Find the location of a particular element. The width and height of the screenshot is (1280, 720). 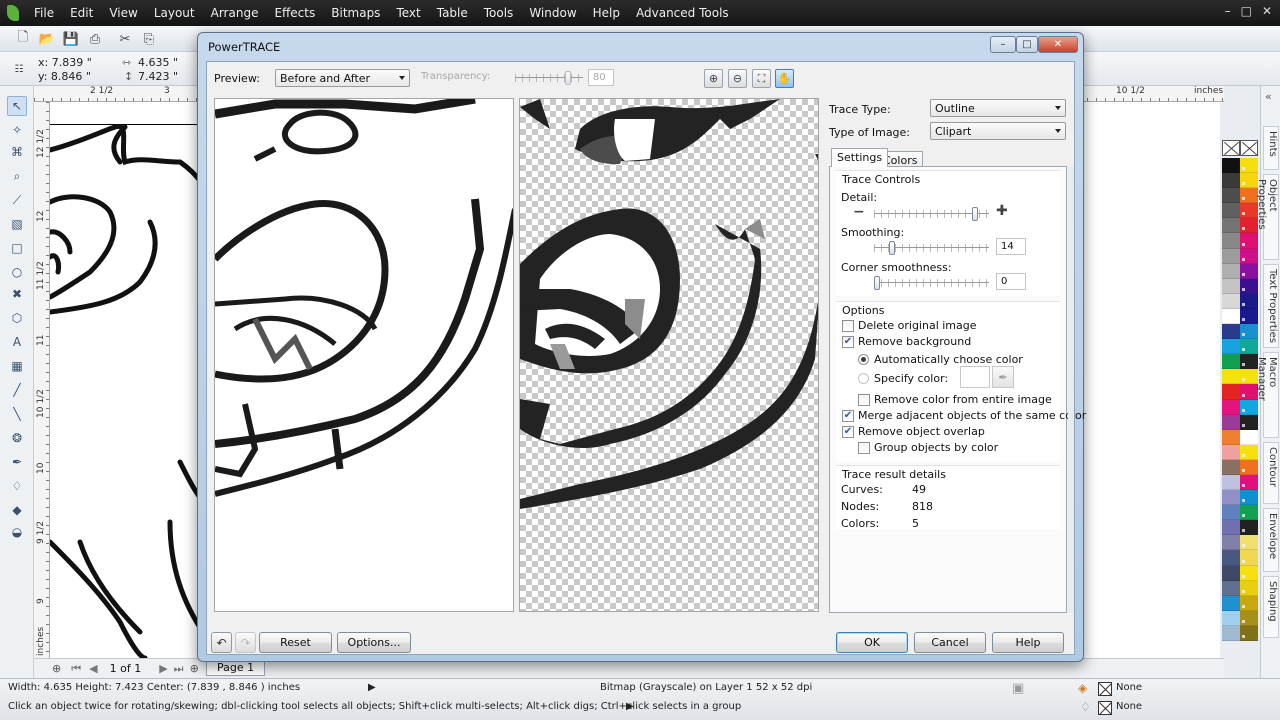

docker-tab-shaping: Shaping is located at coordinates (1271, 607).